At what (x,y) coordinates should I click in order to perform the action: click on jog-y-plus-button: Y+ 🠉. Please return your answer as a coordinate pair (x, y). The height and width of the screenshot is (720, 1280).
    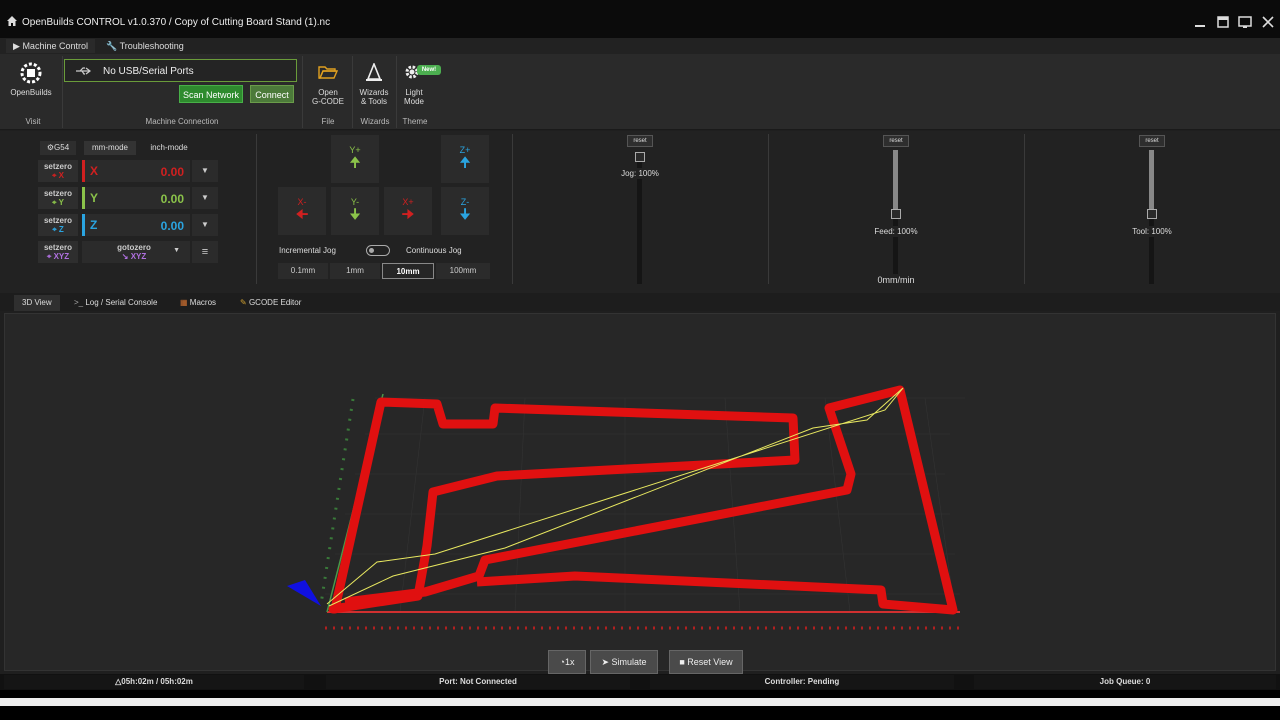
    Looking at the image, I should click on (355, 159).